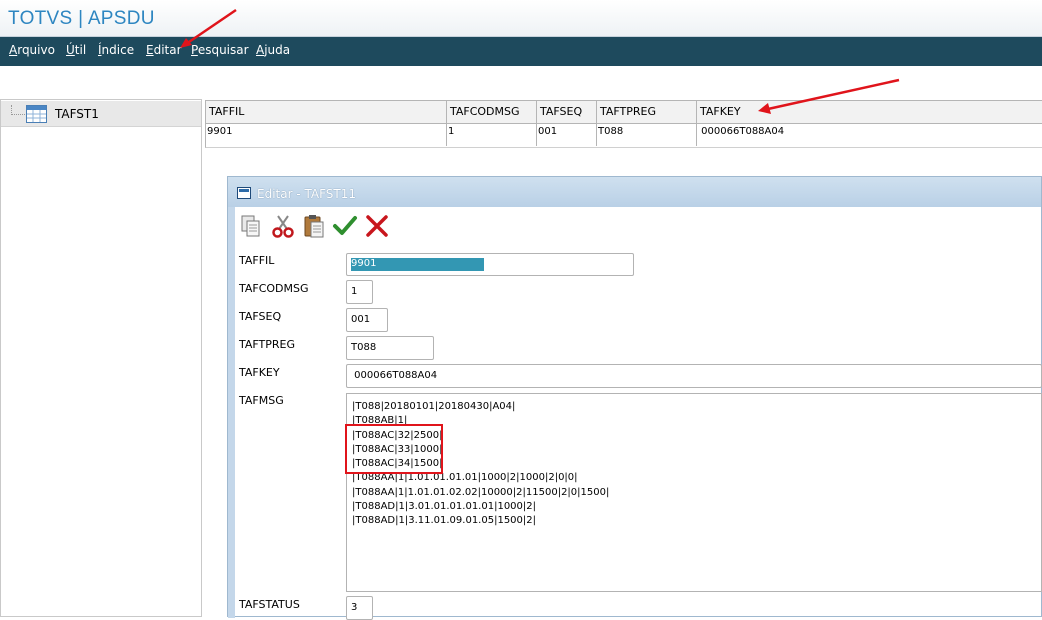 The image size is (1042, 620). Describe the element at coordinates (367, 320) in the screenshot. I see `tafseq-field: 001` at that location.